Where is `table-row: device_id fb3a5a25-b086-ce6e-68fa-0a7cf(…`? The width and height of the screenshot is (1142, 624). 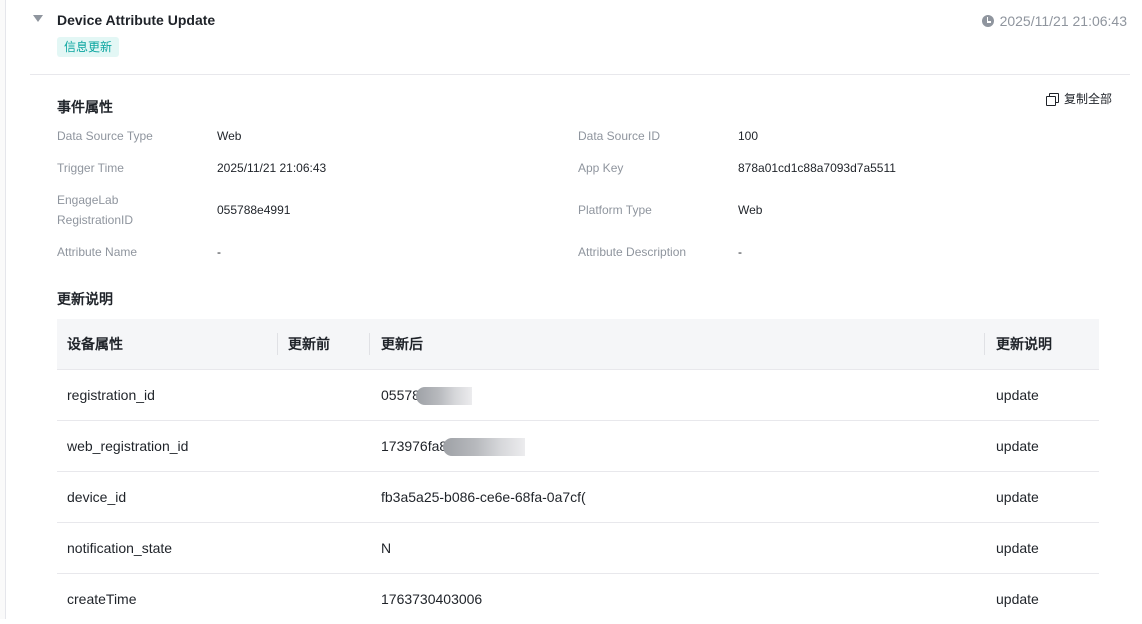 table-row: device_id fb3a5a25-b086-ce6e-68fa-0a7cf(… is located at coordinates (578, 497).